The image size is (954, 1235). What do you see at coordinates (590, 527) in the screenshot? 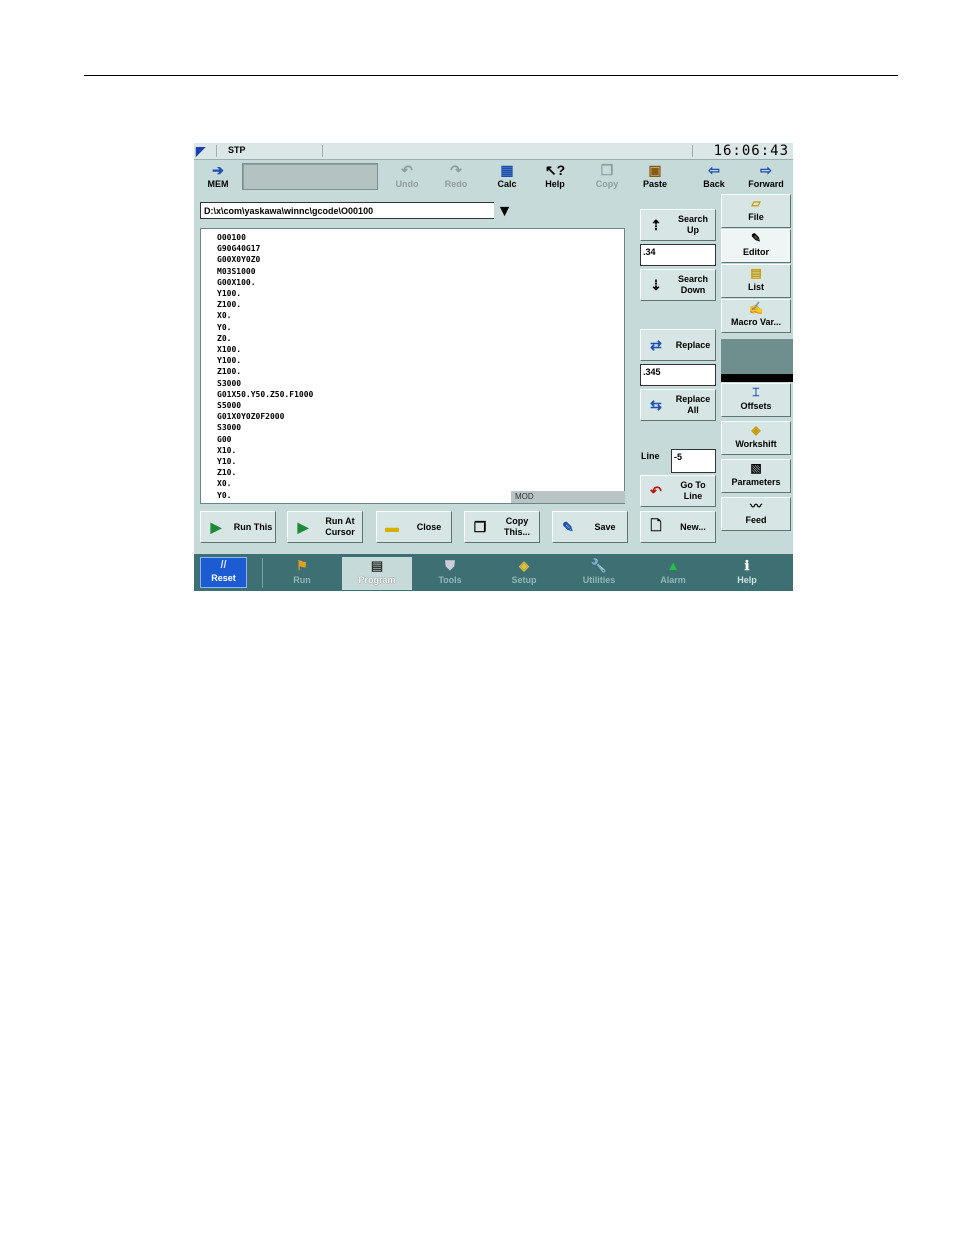
I see `save-button: ✎ Save` at bounding box center [590, 527].